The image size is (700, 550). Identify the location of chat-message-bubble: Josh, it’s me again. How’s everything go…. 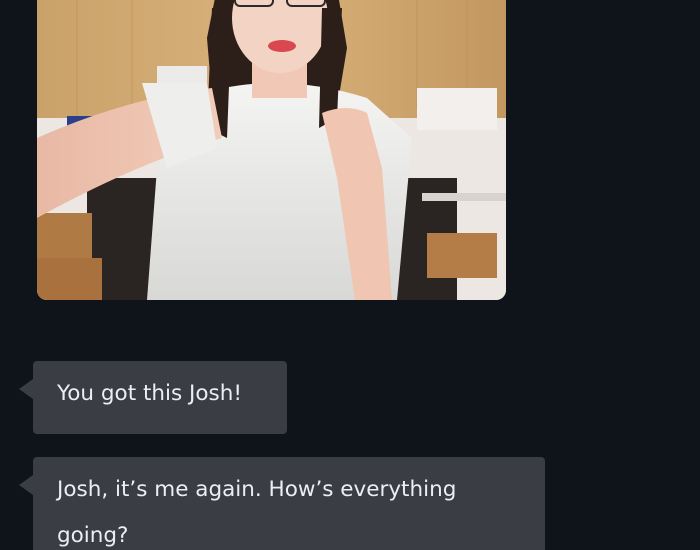
(282, 503).